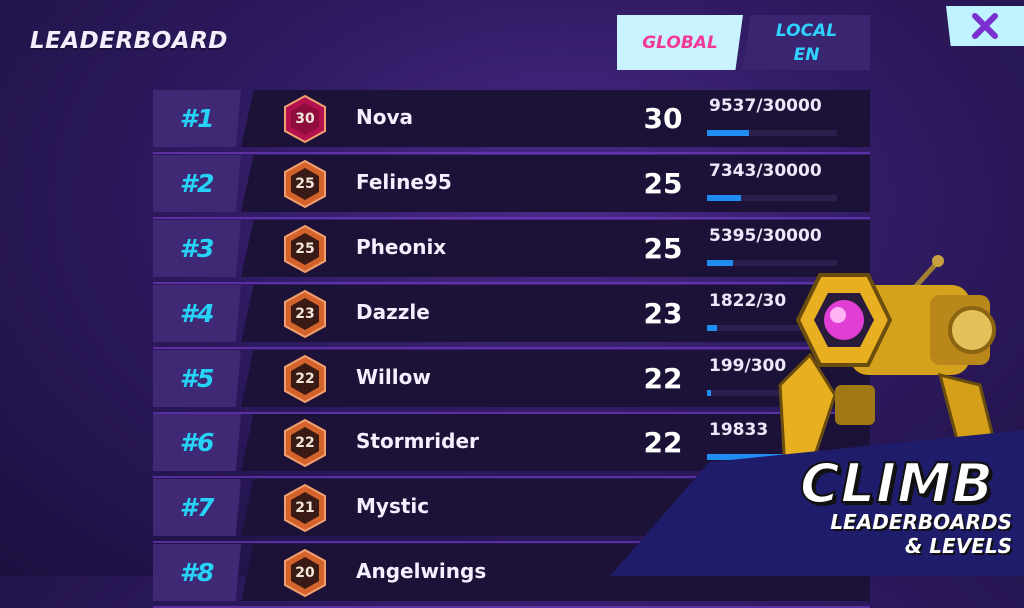 This screenshot has width=1024, height=608. I want to click on xp-progress-text: 9537/30000, so click(765, 106).